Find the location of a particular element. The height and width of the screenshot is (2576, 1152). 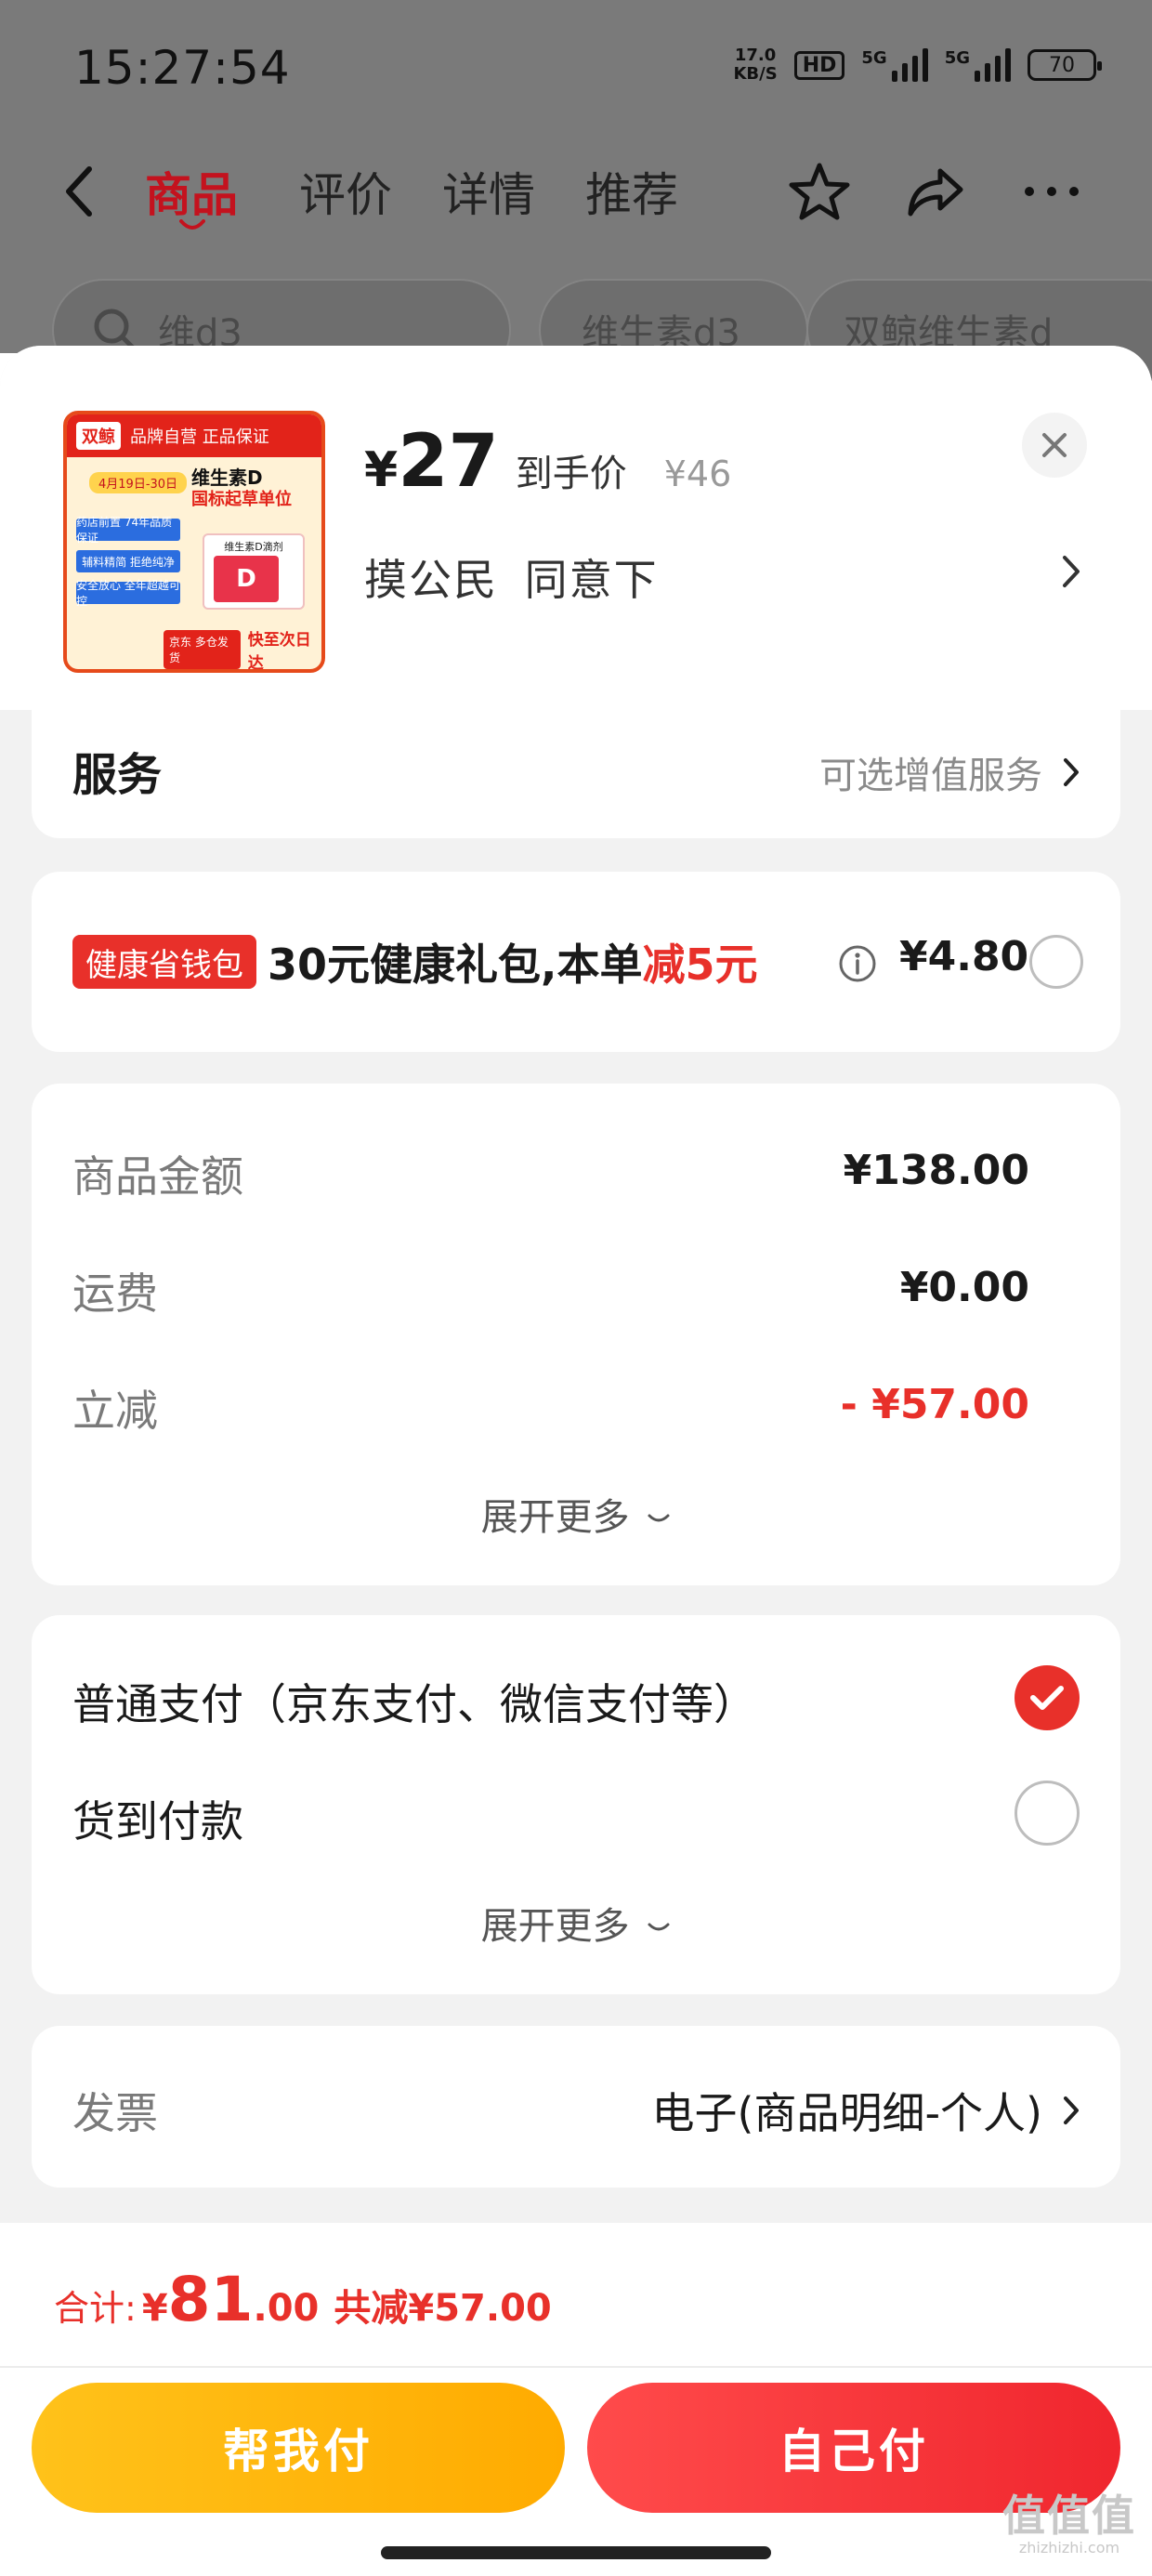

signal-icon-2: 5G is located at coordinates (978, 65).